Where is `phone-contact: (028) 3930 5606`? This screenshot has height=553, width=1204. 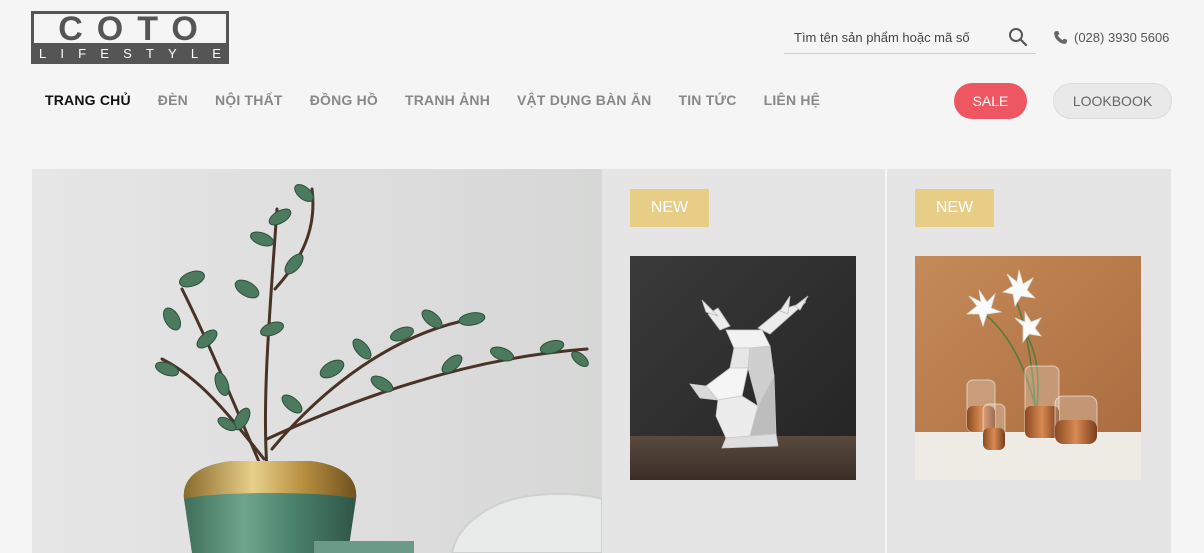 phone-contact: (028) 3930 5606 is located at coordinates (1111, 37).